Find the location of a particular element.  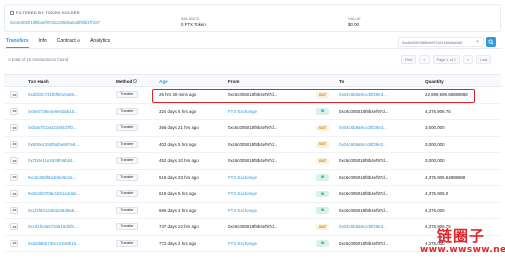

pagination: First < Page 1 of 1 > Last is located at coordinates (446, 59).